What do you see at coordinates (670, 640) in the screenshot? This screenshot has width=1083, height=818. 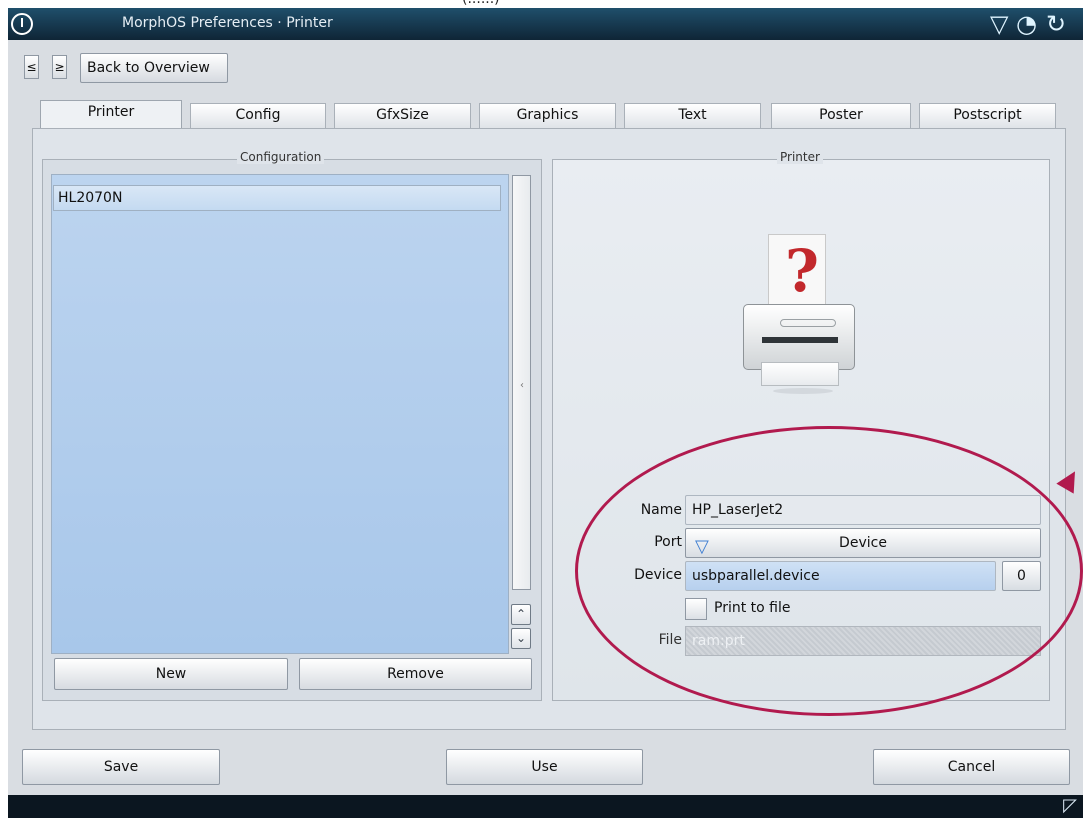 I see `file-label: File` at bounding box center [670, 640].